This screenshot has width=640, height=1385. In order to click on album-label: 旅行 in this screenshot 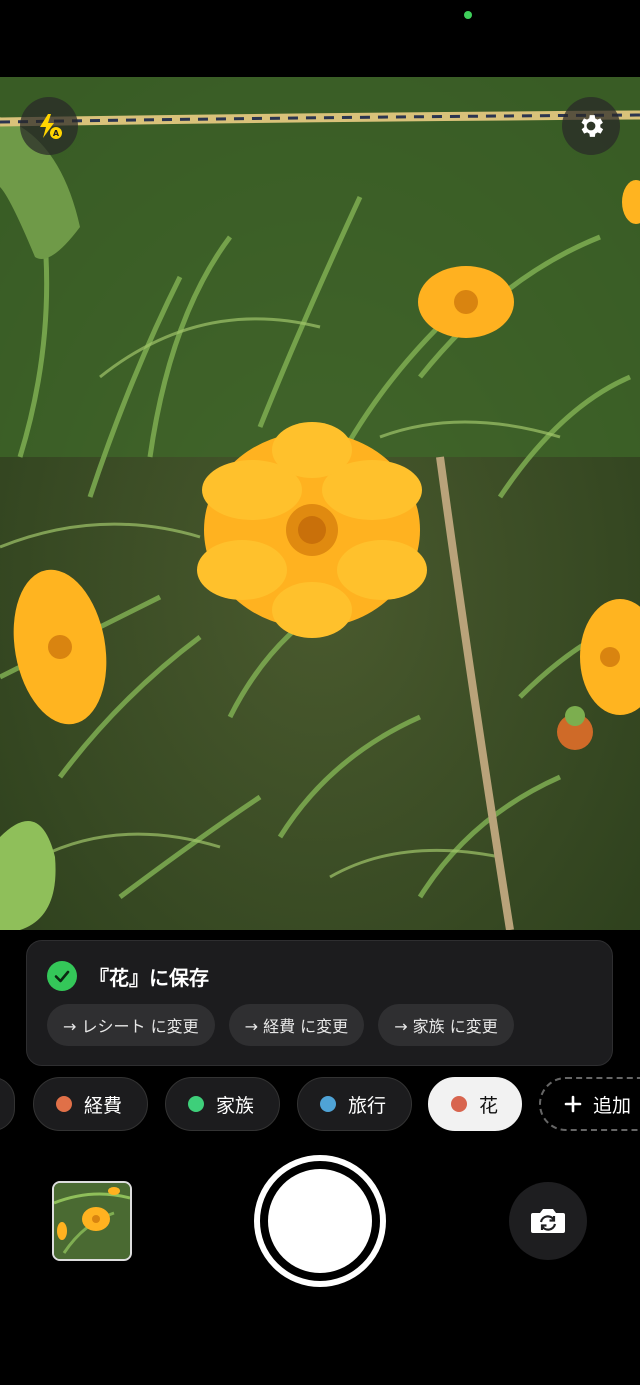, I will do `click(367, 1105)`.